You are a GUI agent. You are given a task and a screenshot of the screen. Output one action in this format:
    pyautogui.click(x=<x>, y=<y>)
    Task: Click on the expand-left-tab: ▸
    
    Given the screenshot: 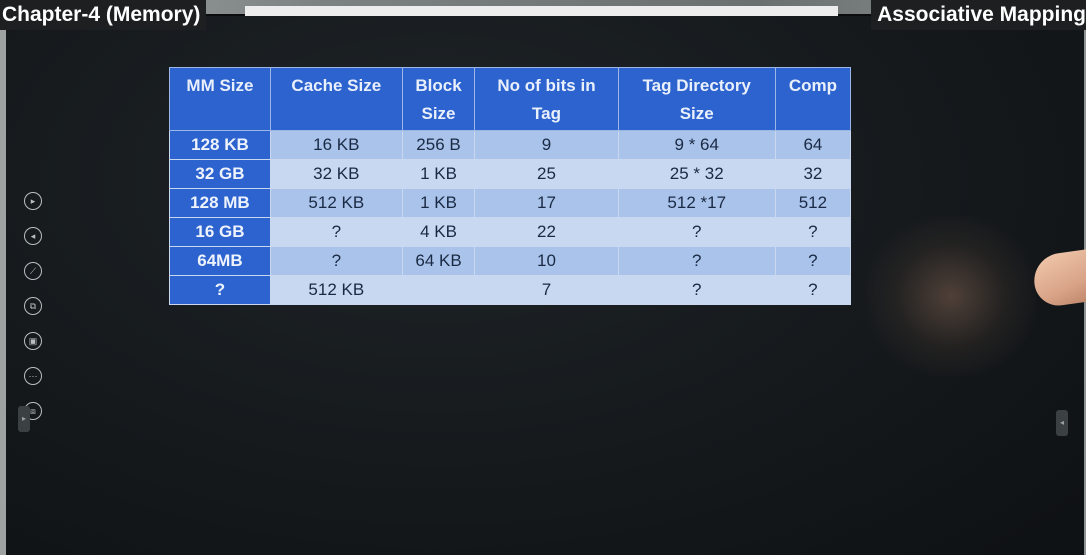 What is the action you would take?
    pyautogui.click(x=24, y=419)
    